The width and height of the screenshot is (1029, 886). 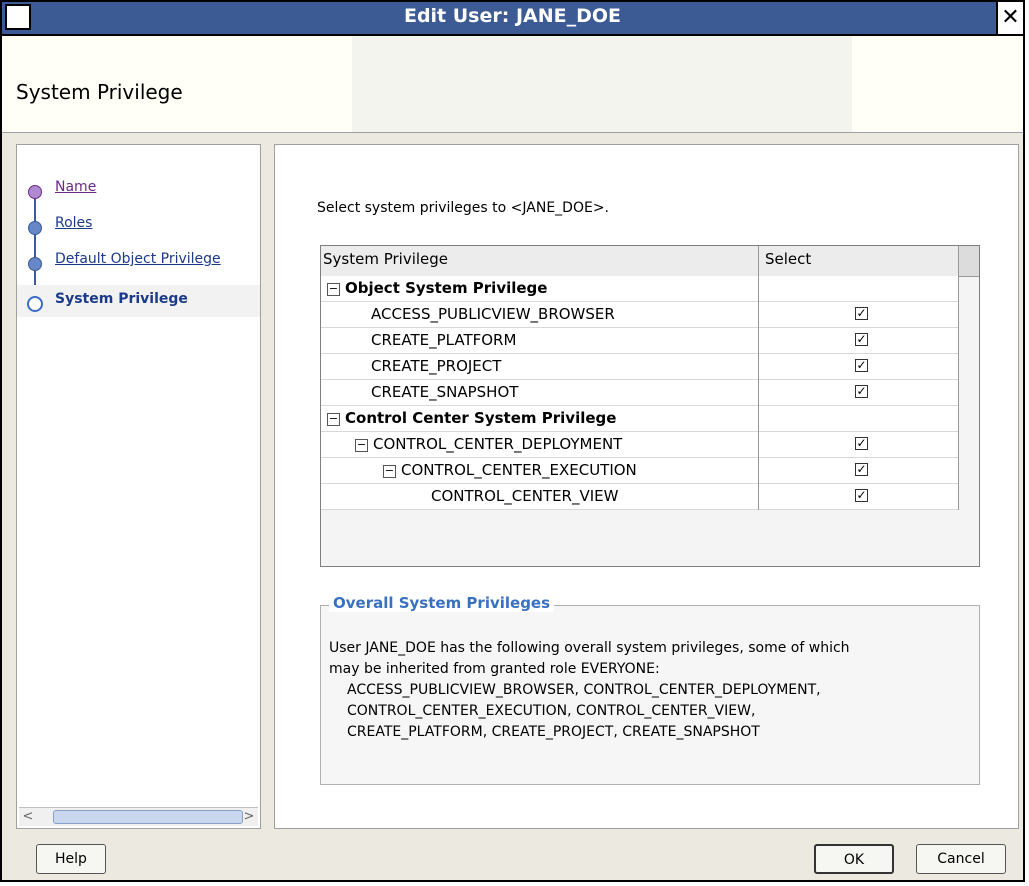 What do you see at coordinates (493, 314) in the screenshot?
I see `privilege-label: ACCESS_PUBLICVIEW_BROWSER` at bounding box center [493, 314].